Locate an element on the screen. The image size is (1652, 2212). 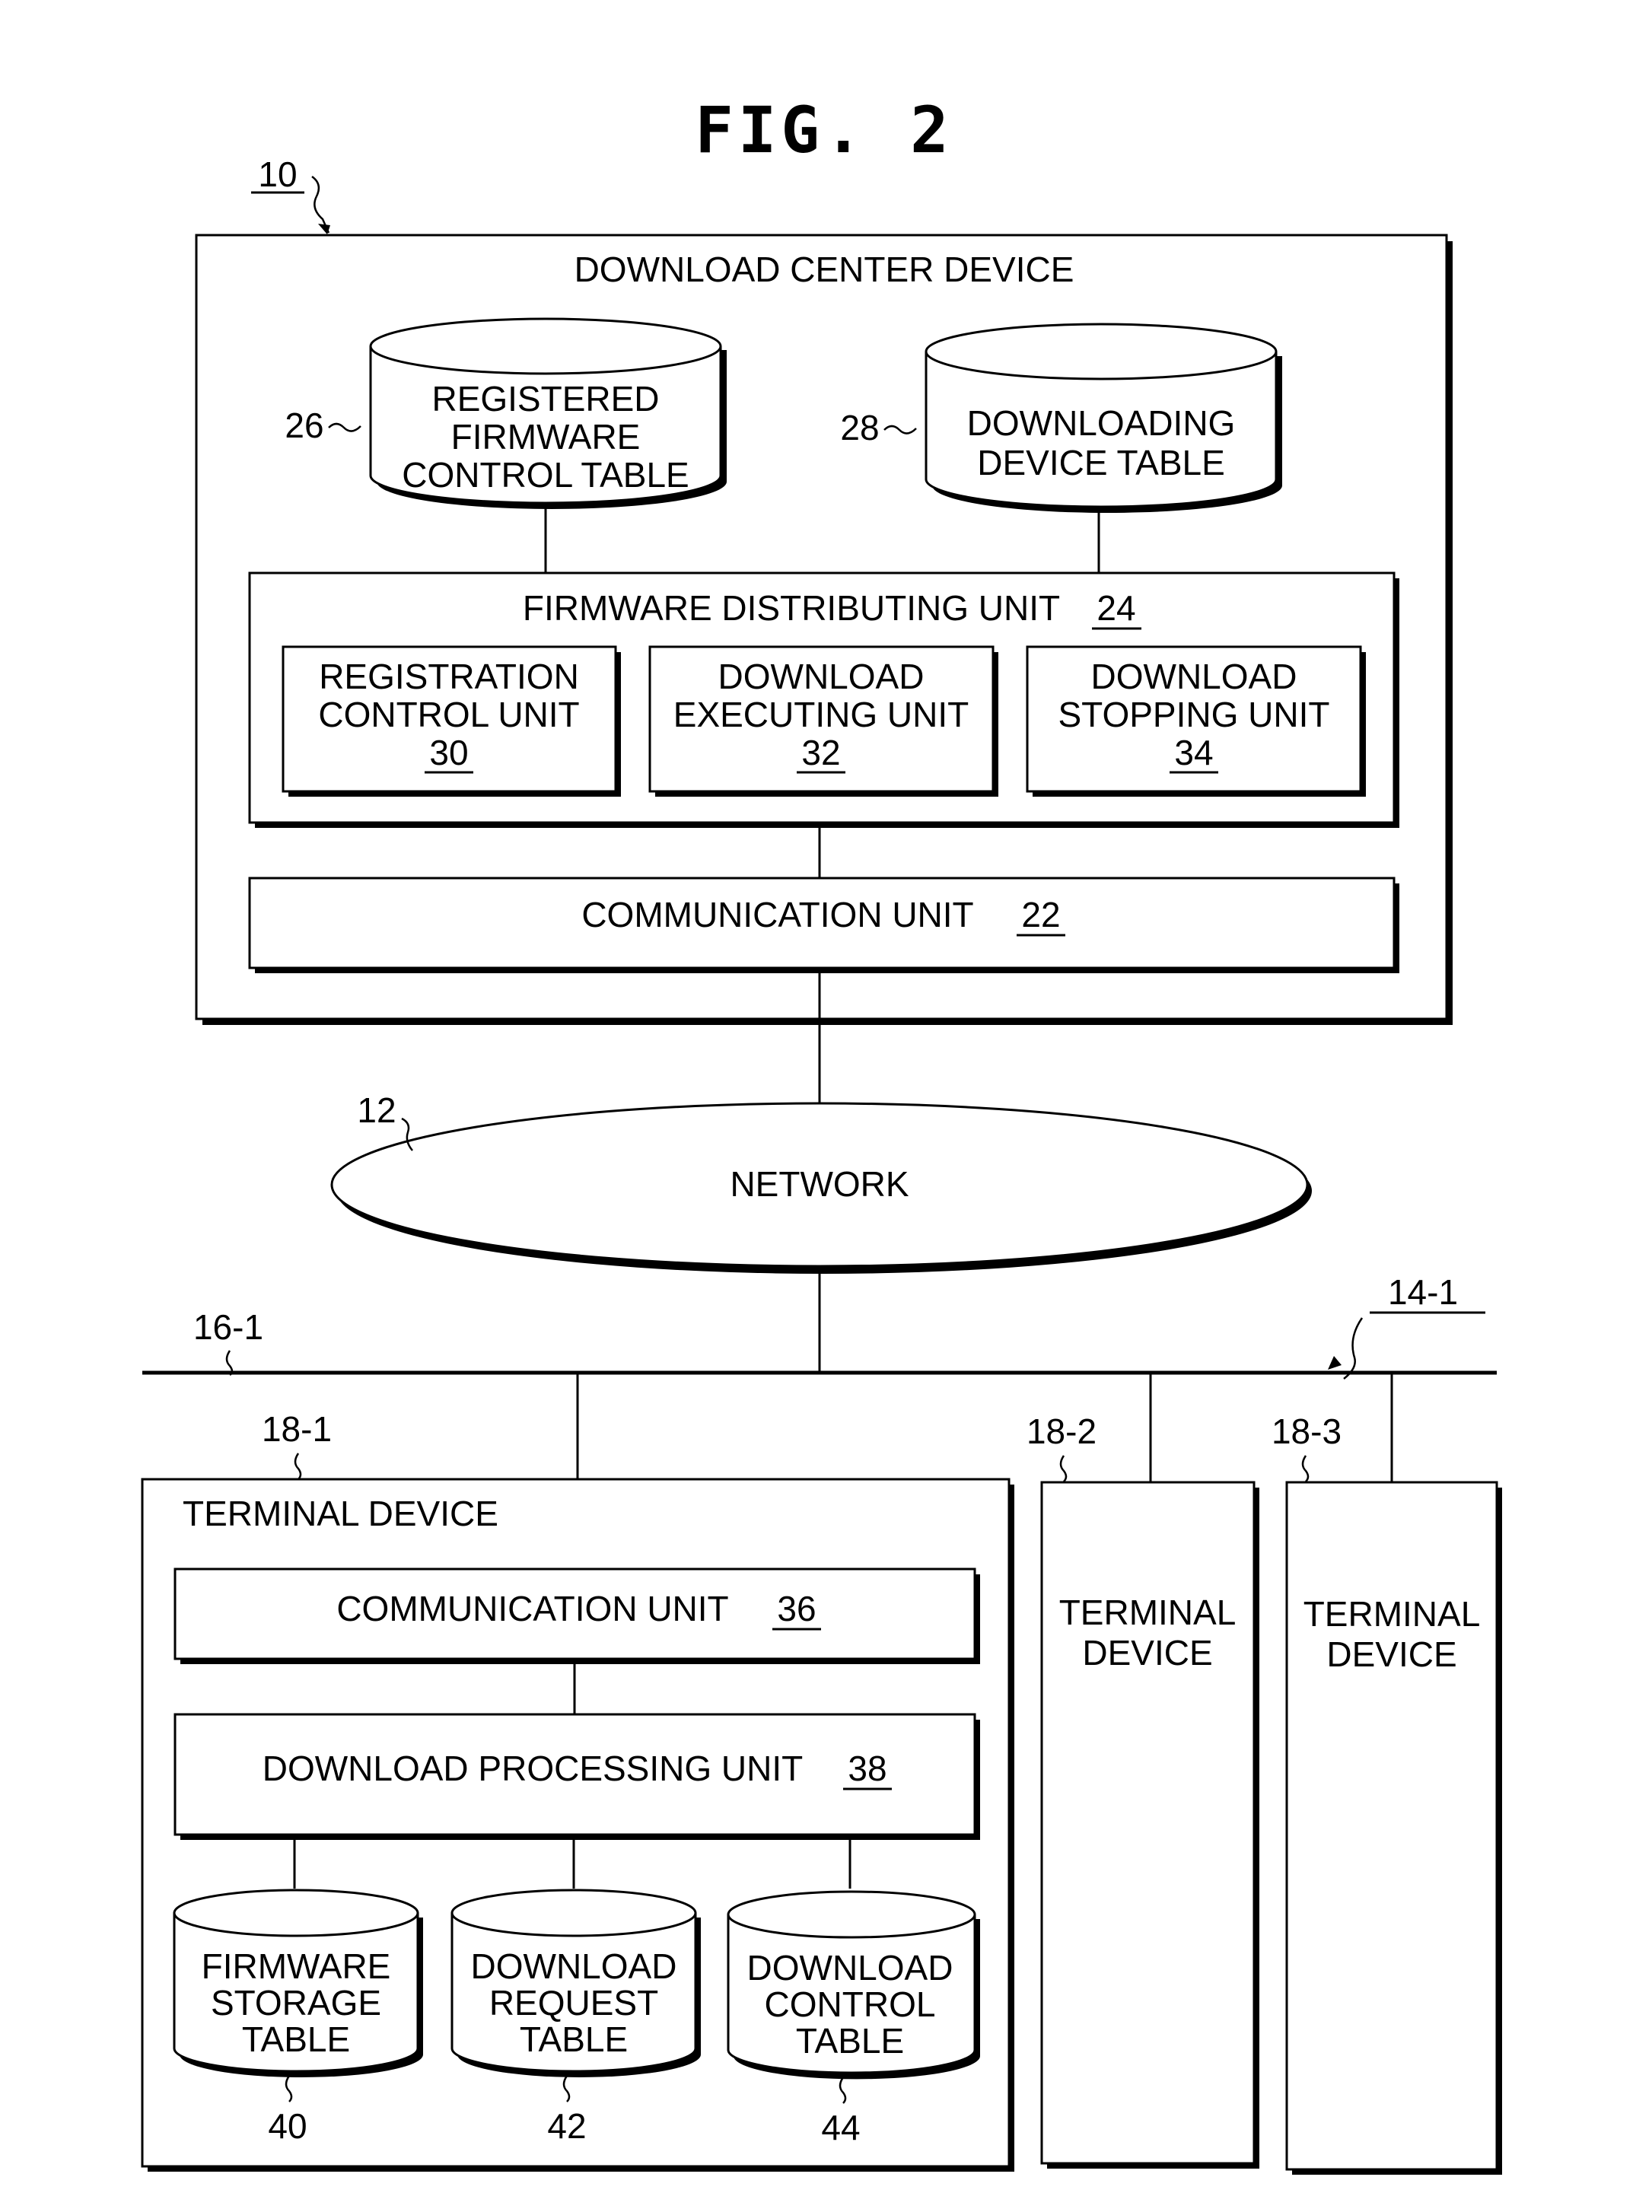
ref-18-2: 18-2 is located at coordinates (1062, 1431).